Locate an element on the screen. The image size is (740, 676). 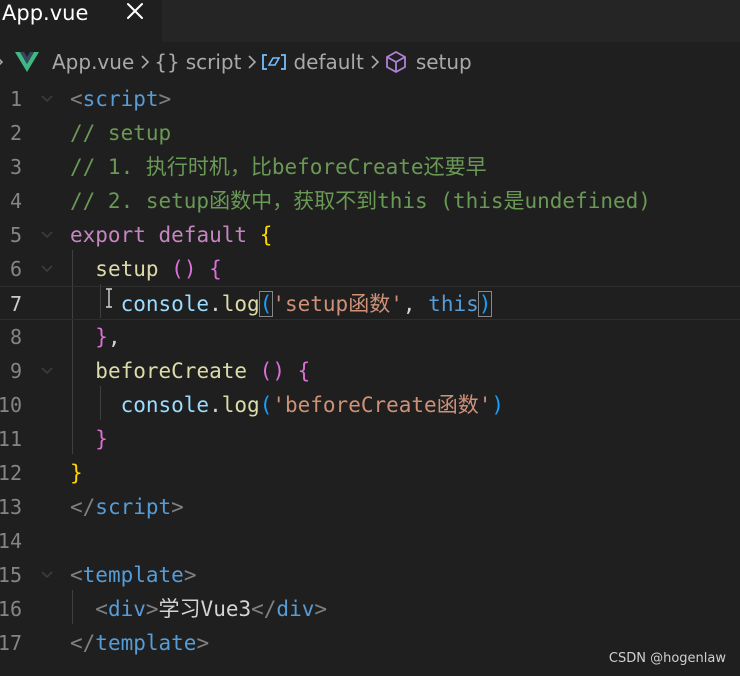
code-comment: // setup is located at coordinates (121, 133).